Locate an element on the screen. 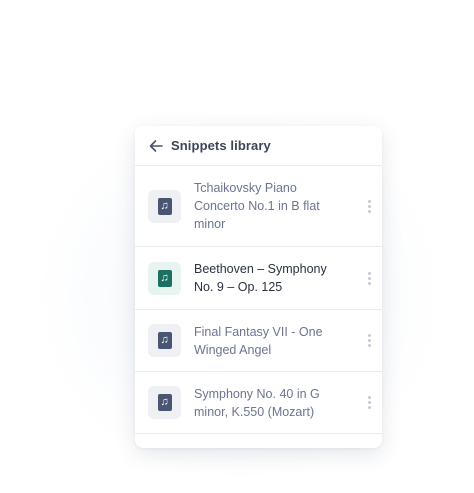 This screenshot has height=493, width=474. back-button is located at coordinates (156, 146).